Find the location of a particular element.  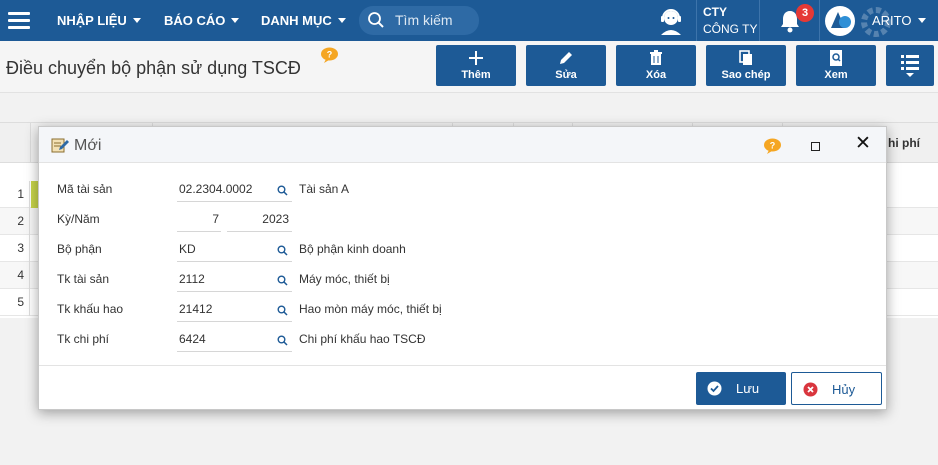

grid-header-cell is located at coordinates (30, 143).